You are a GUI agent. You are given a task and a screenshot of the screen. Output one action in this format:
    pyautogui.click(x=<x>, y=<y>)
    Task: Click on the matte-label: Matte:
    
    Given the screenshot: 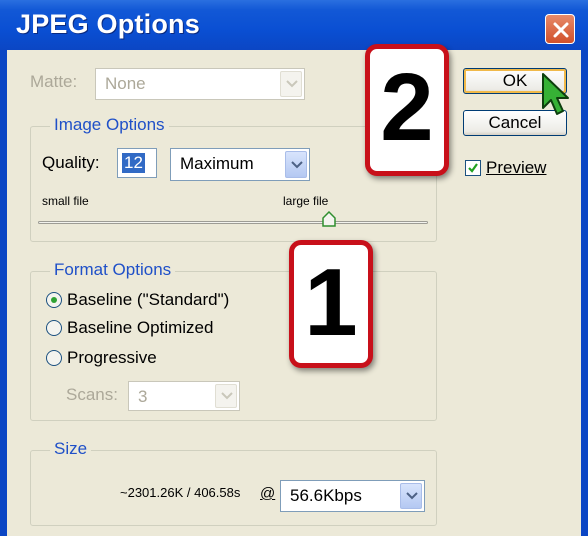 What is the action you would take?
    pyautogui.click(x=54, y=81)
    